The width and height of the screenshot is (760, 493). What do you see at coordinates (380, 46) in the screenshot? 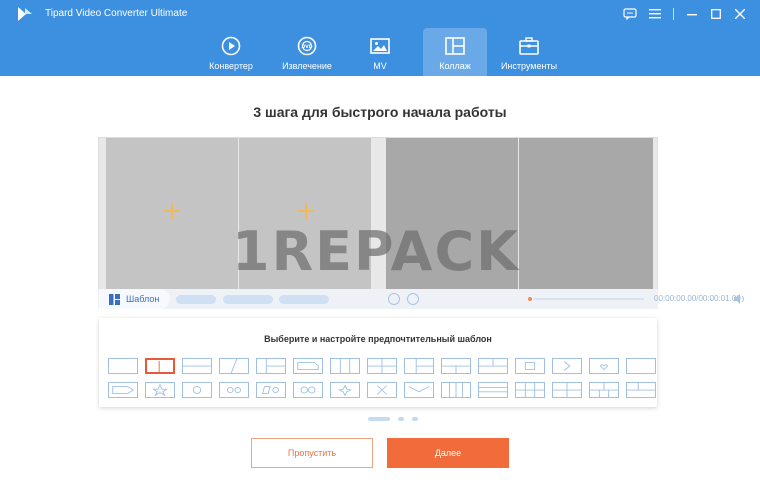
I see `mv-image-icon` at bounding box center [380, 46].